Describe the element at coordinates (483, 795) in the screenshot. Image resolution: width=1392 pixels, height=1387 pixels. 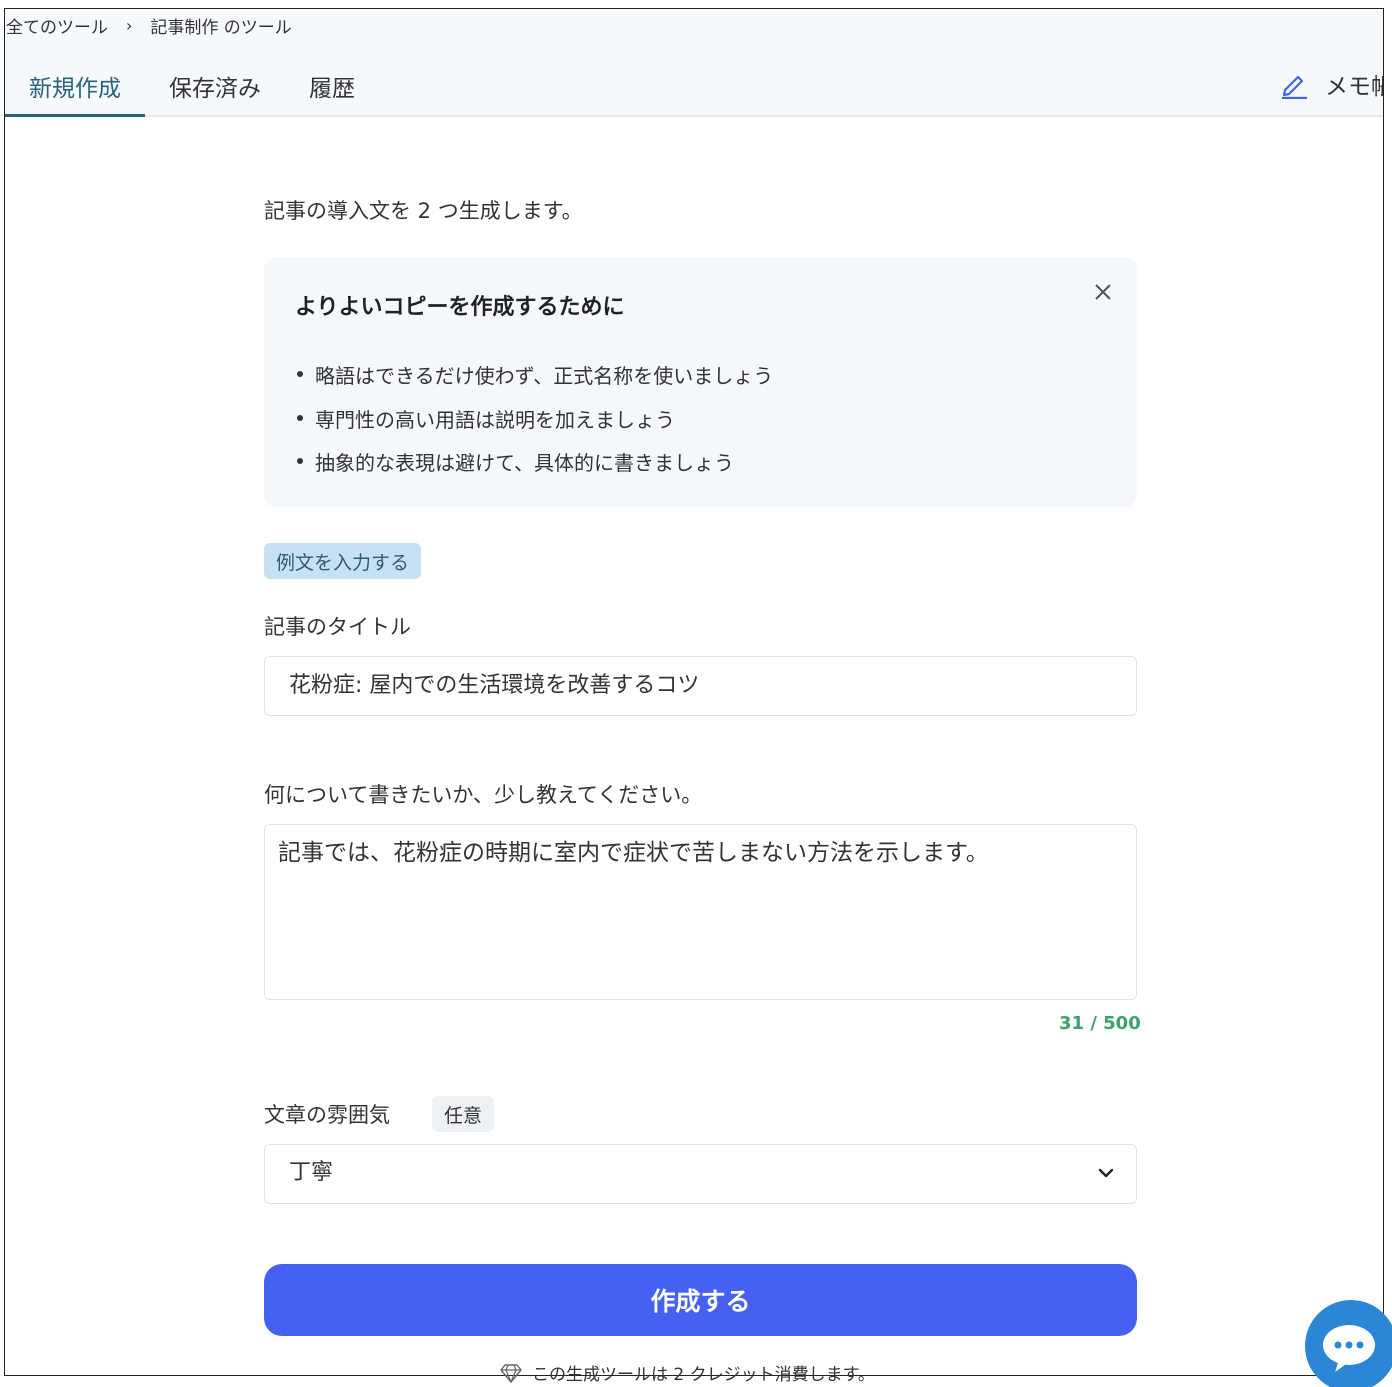
I see `description-label: 何について書きたいか、少し教えてください。` at that location.